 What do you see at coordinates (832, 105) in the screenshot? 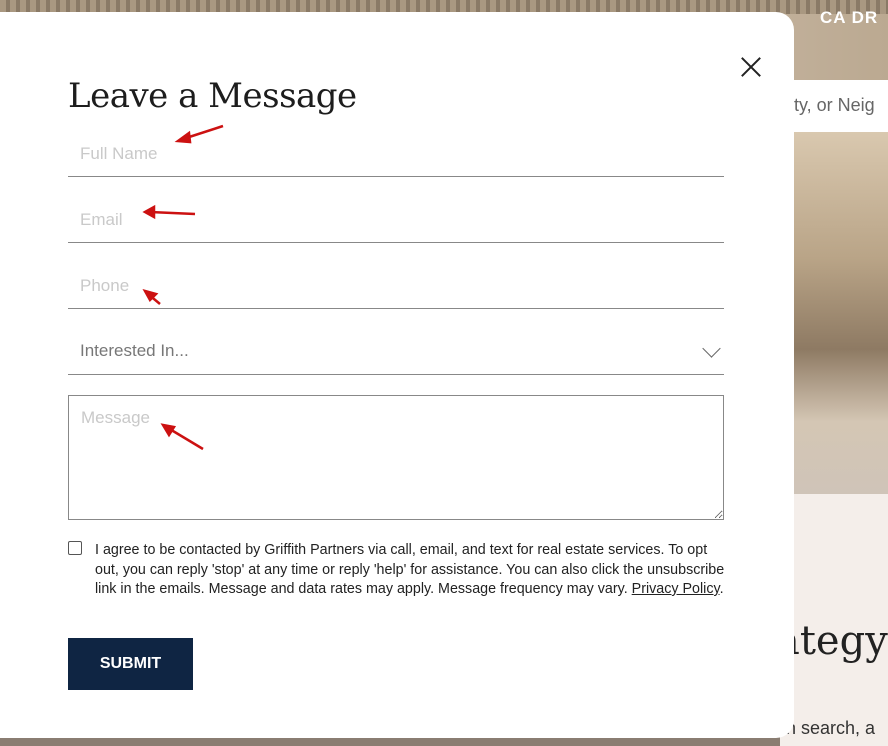
I see `background-search-text: ity, or Neig` at bounding box center [832, 105].